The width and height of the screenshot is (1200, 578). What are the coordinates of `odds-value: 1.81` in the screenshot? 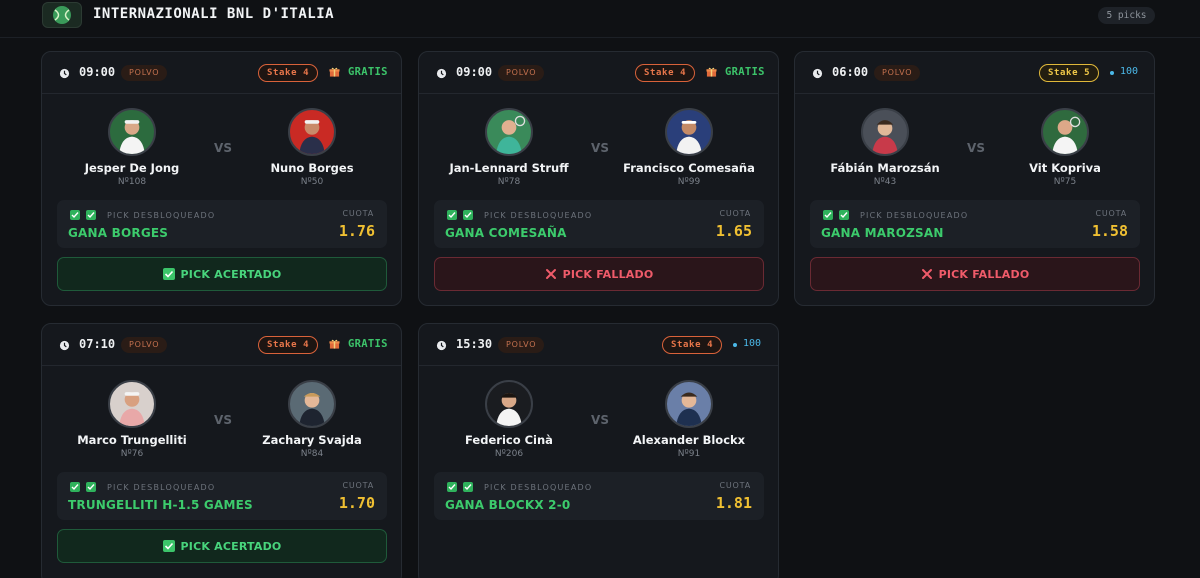 It's located at (733, 503).